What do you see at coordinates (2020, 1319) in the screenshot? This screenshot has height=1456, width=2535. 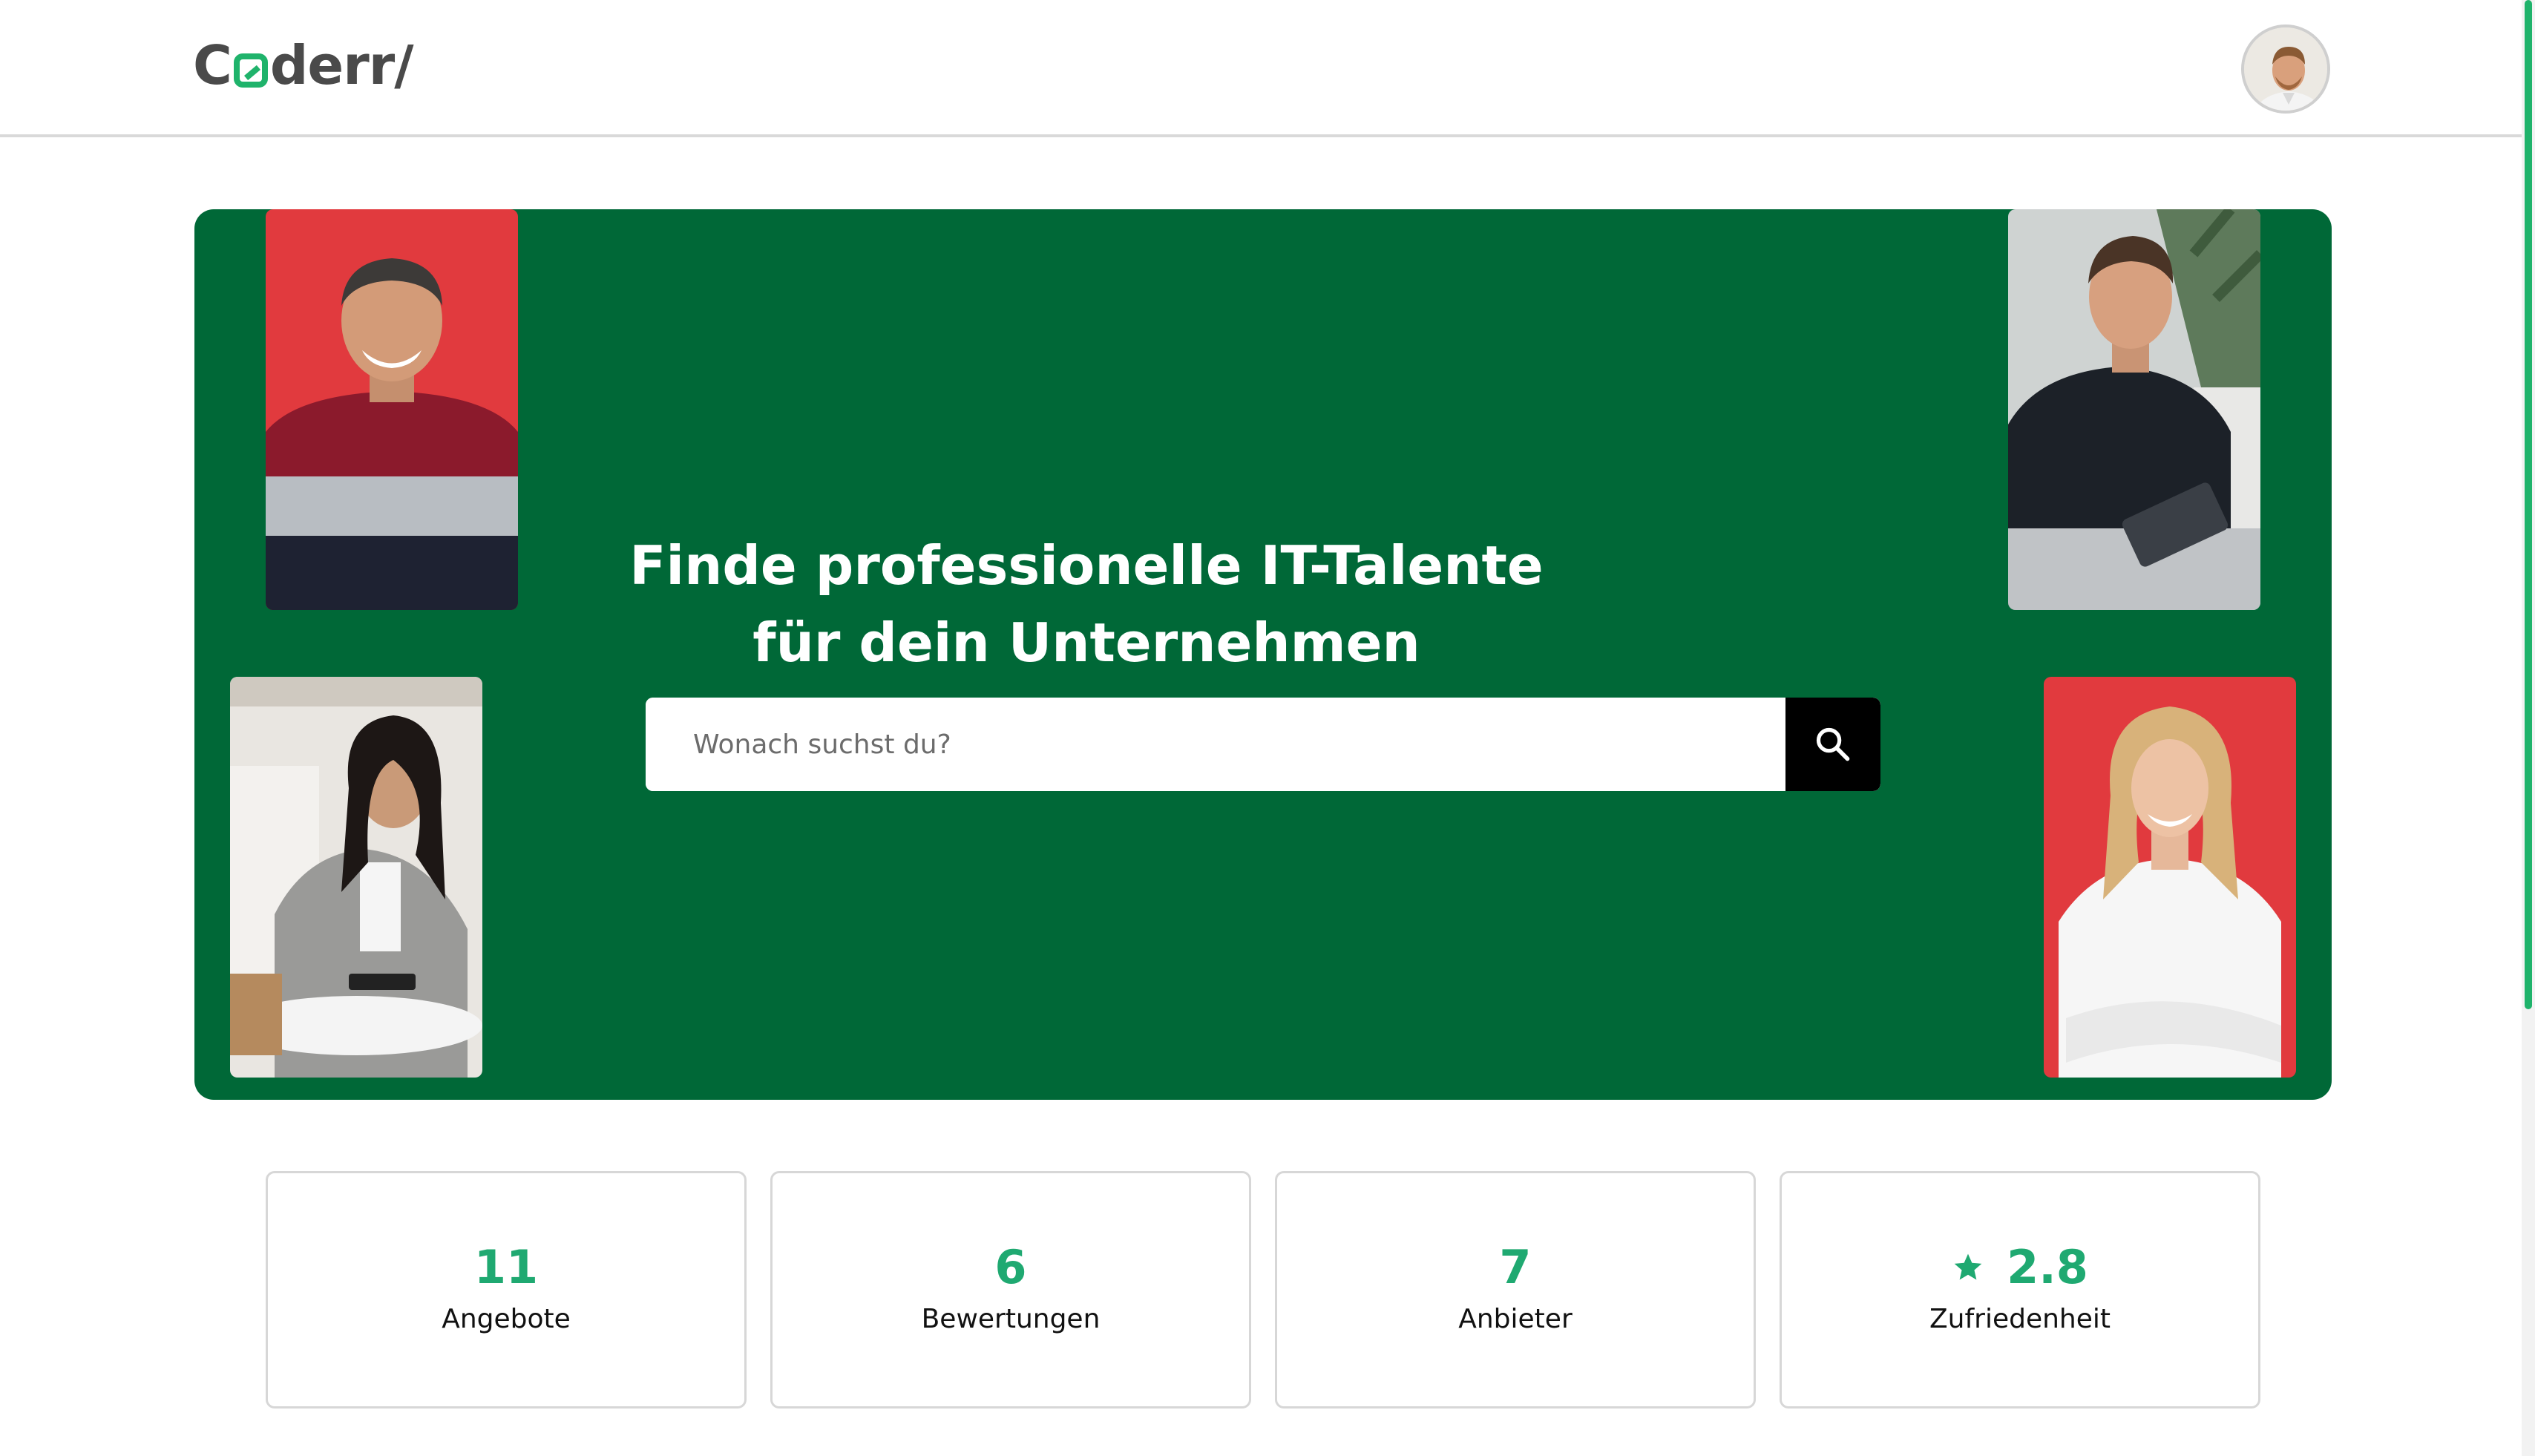 I see `stat-label: Zufriedenheit` at bounding box center [2020, 1319].